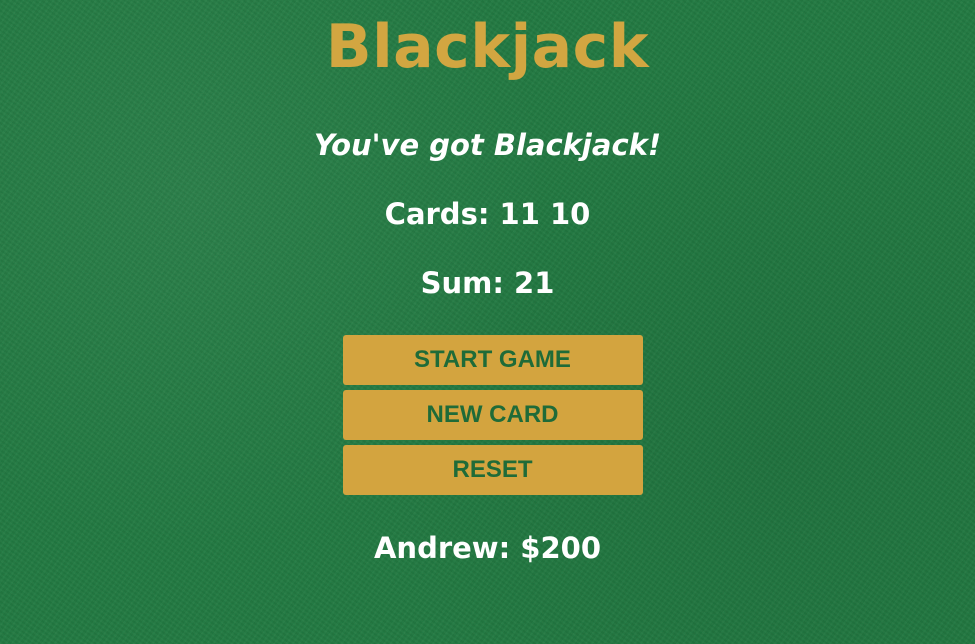  Describe the element at coordinates (487, 47) in the screenshot. I see `page-title: Blackjack` at that location.